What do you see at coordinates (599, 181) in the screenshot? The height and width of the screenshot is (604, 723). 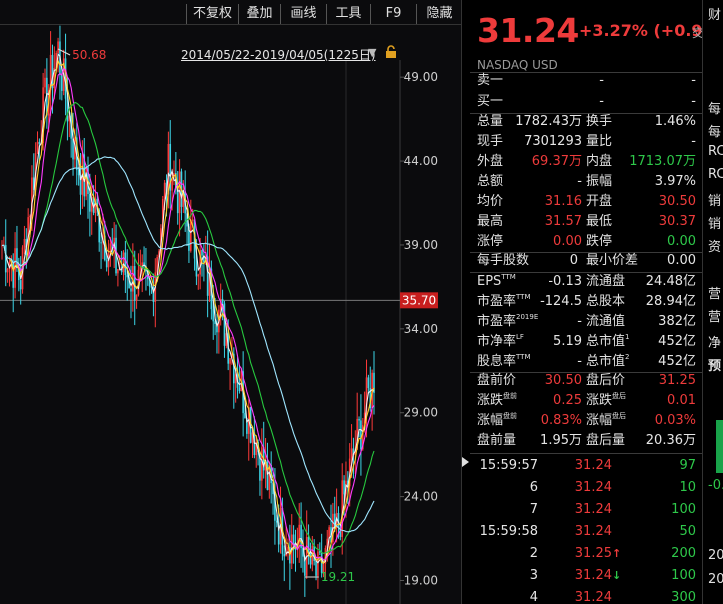 I see `stat-label: 振幅` at bounding box center [599, 181].